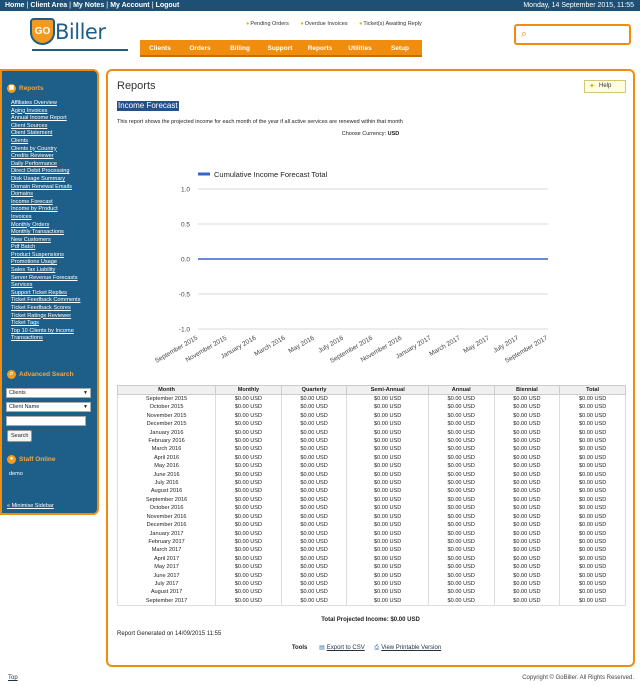  What do you see at coordinates (85, 393) in the screenshot?
I see `chevron-down-icon: ▼` at bounding box center [85, 393].